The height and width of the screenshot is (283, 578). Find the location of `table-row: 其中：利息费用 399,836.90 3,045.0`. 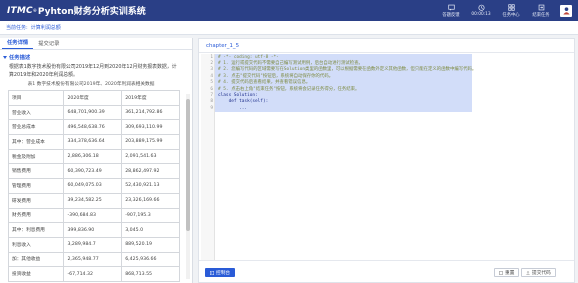

table-row: 其中：利息费用 399,836.90 3,045.0 is located at coordinates (93, 230).